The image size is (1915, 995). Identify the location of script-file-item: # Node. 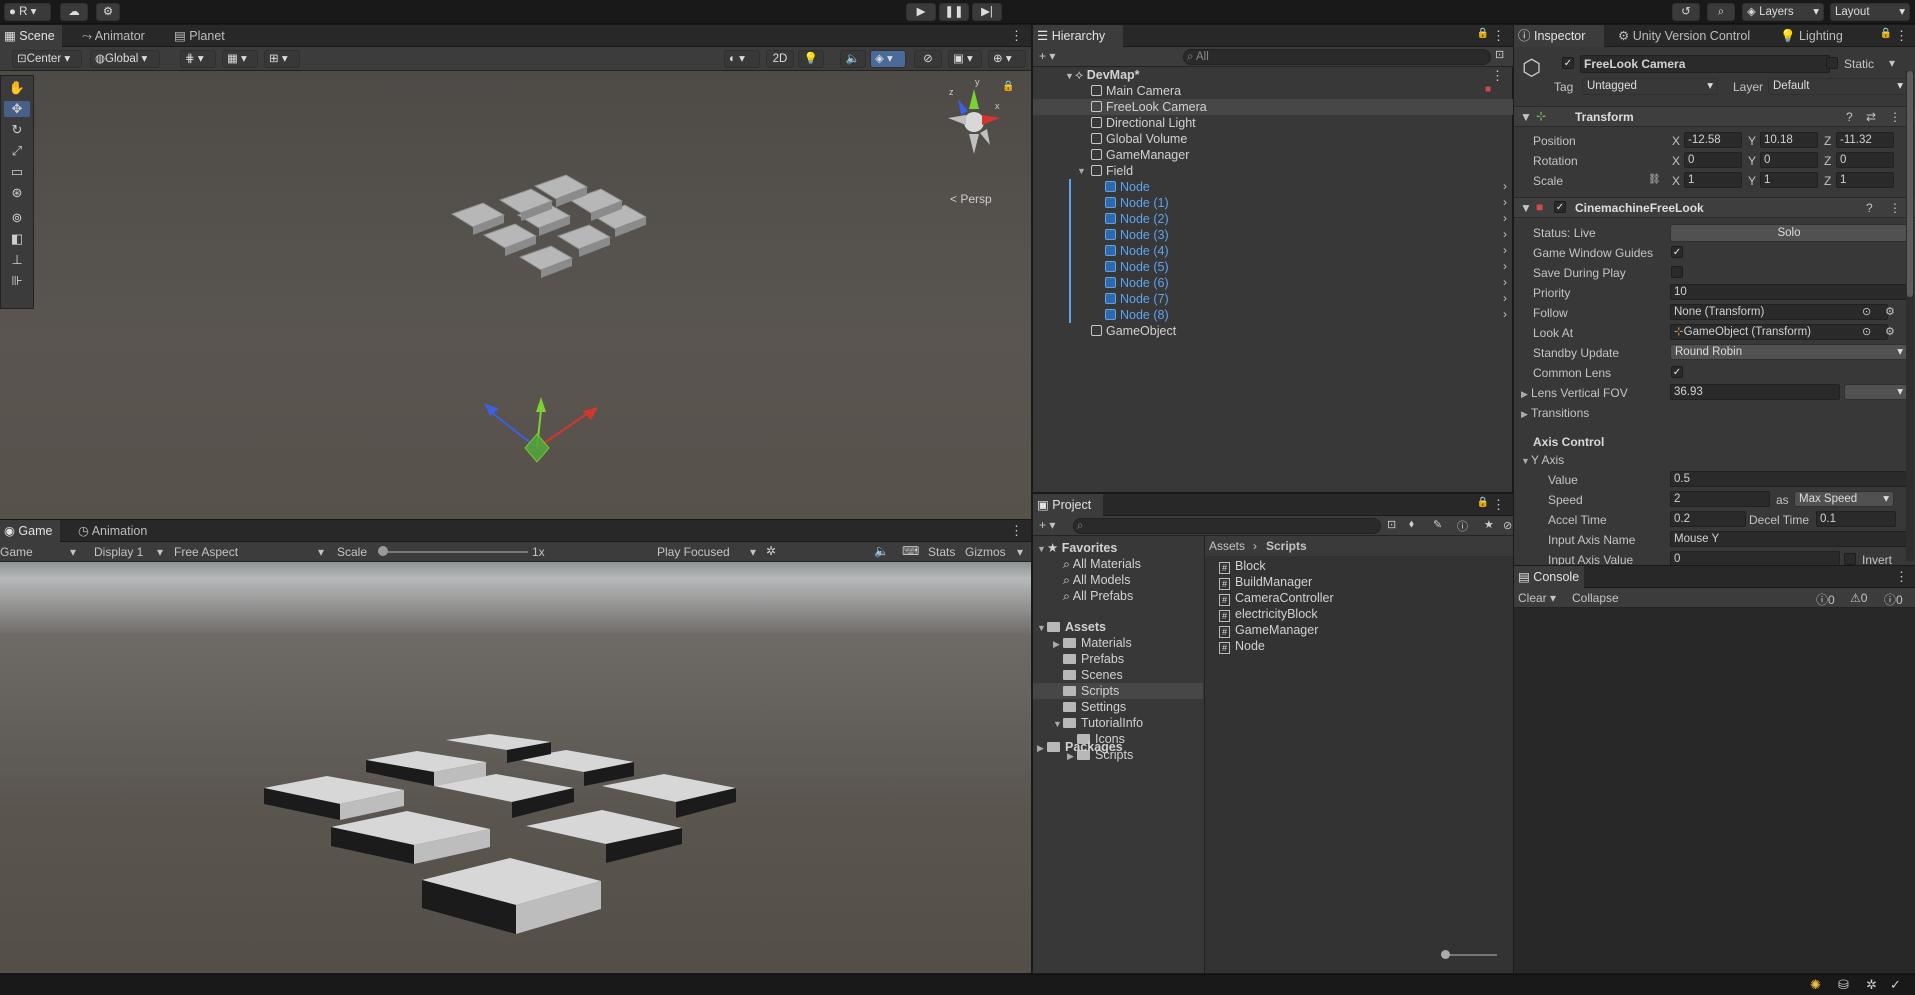
(1242, 646).